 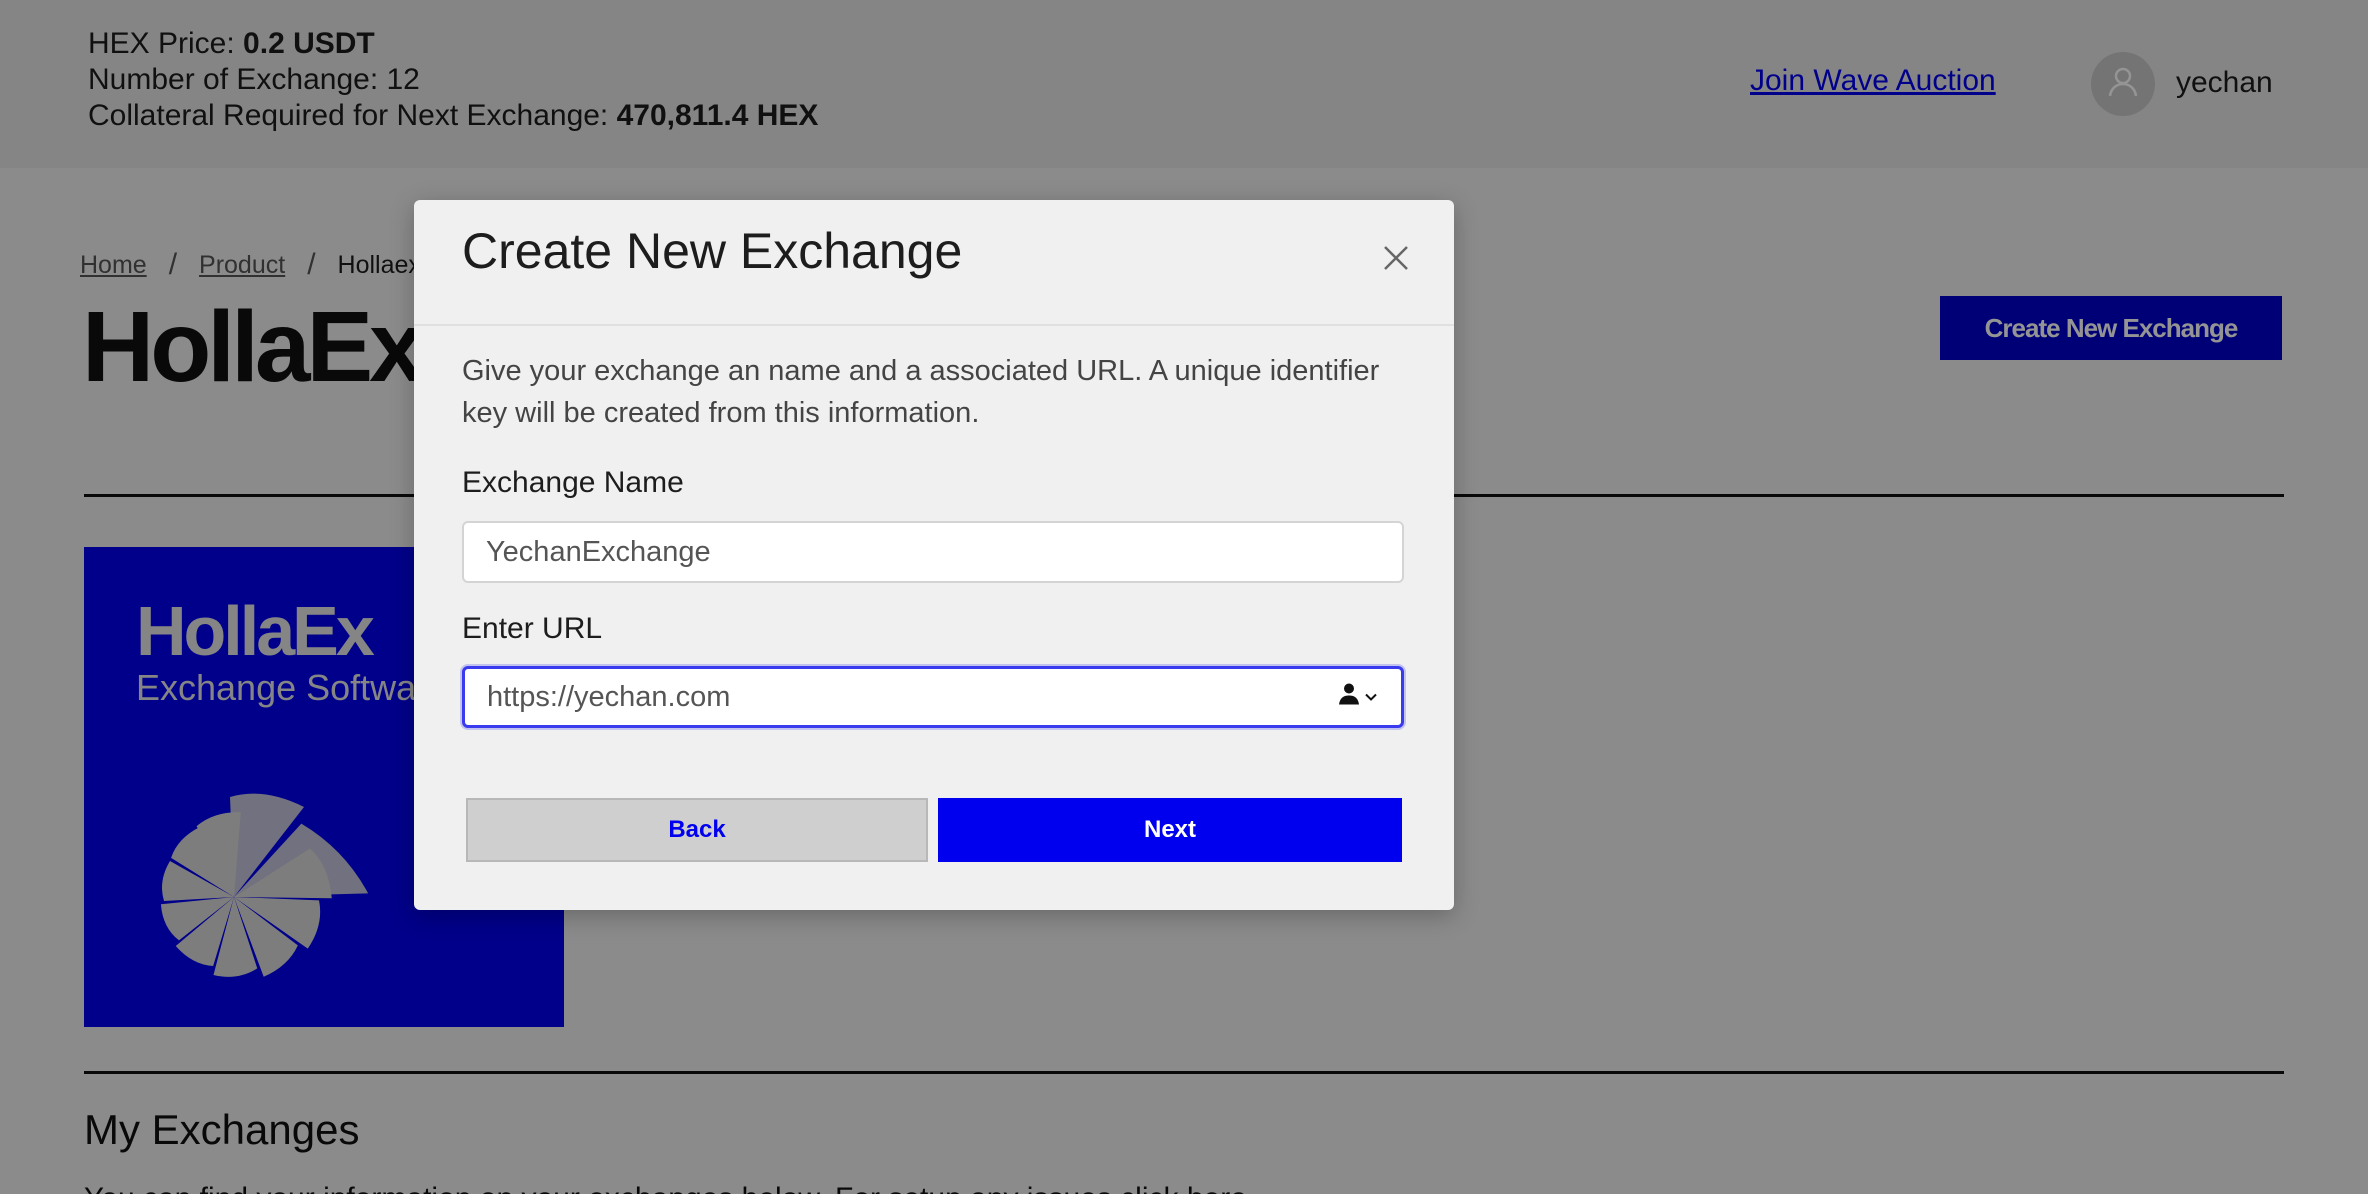 I want to click on next-button: Next, so click(x=1170, y=830).